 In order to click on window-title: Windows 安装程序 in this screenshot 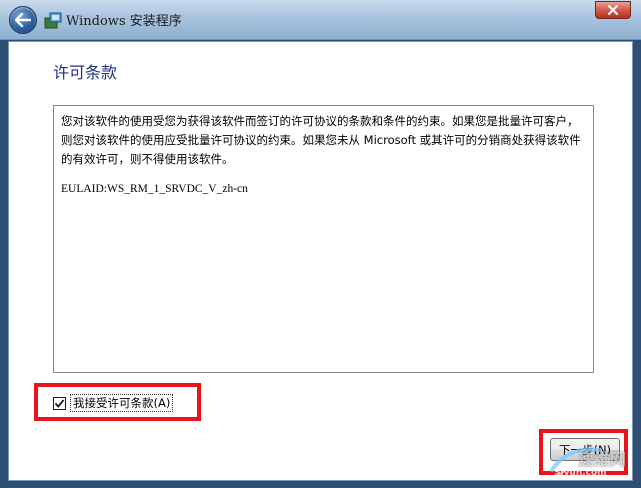, I will do `click(124, 21)`.